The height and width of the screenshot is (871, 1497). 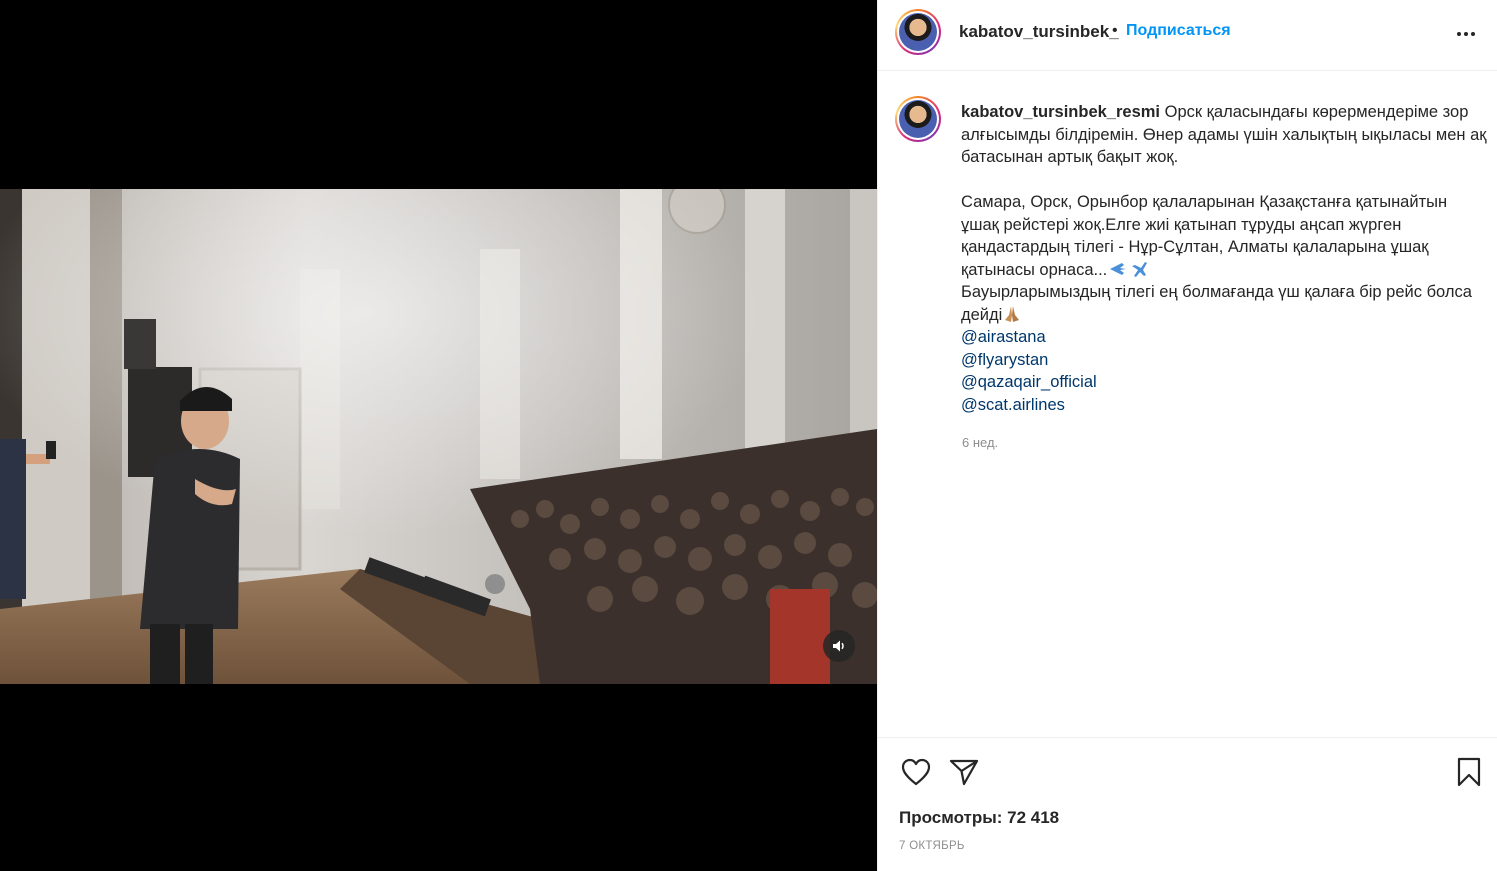 I want to click on caption-author-username: kabatov_tursinbek_resmi, so click(x=1060, y=112).